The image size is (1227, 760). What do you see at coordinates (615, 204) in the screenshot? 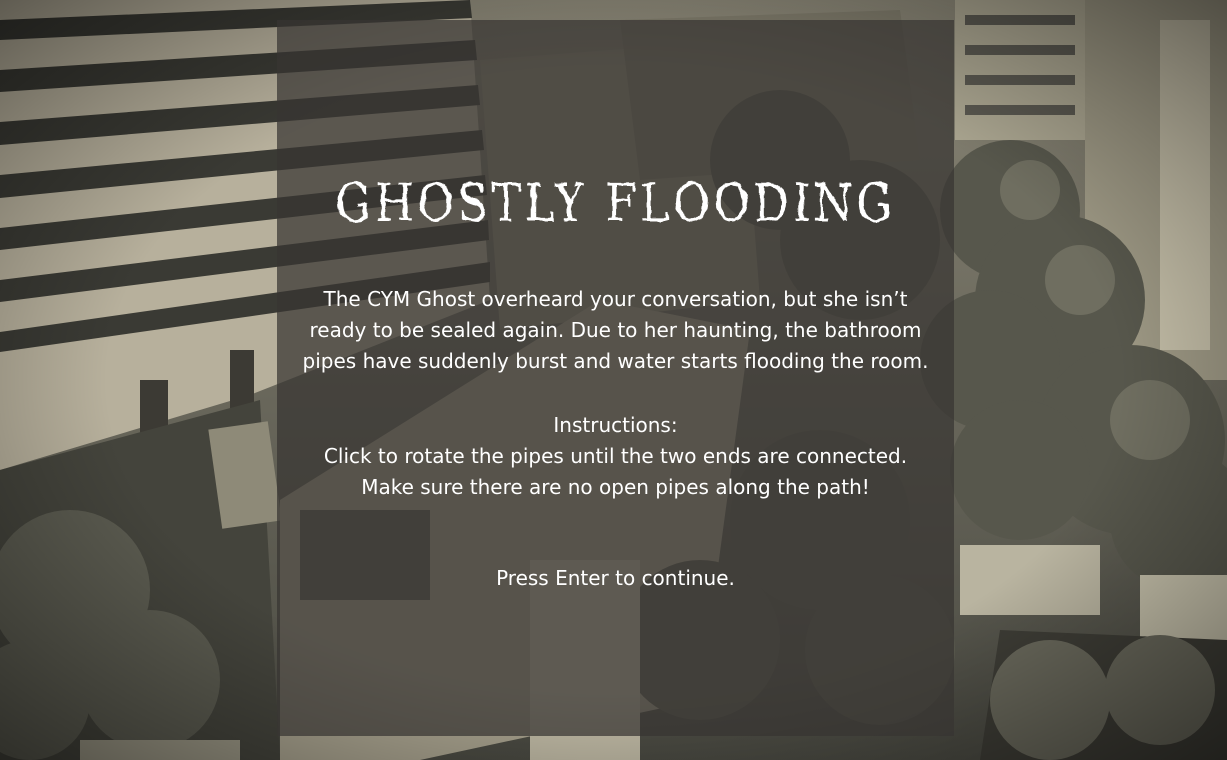
I see `game-title: Ghostly Flooding` at bounding box center [615, 204].